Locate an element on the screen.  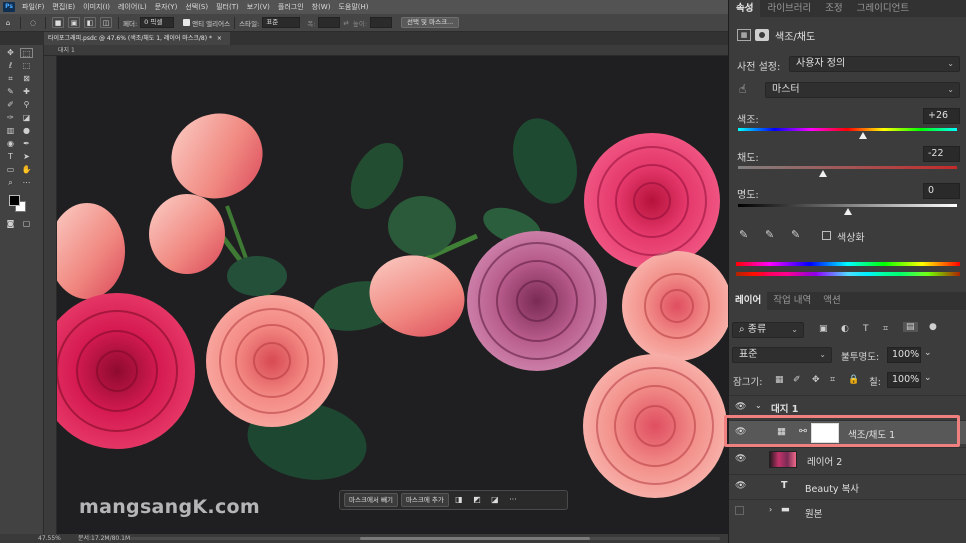
antialias-checkbox is located at coordinates (187, 22).